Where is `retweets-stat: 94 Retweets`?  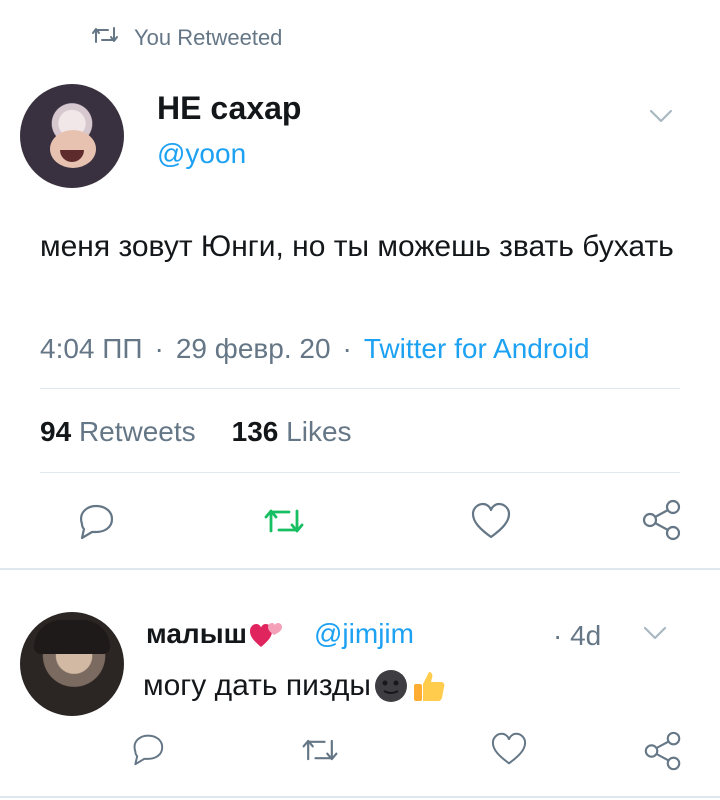
retweets-stat: 94 Retweets is located at coordinates (118, 431).